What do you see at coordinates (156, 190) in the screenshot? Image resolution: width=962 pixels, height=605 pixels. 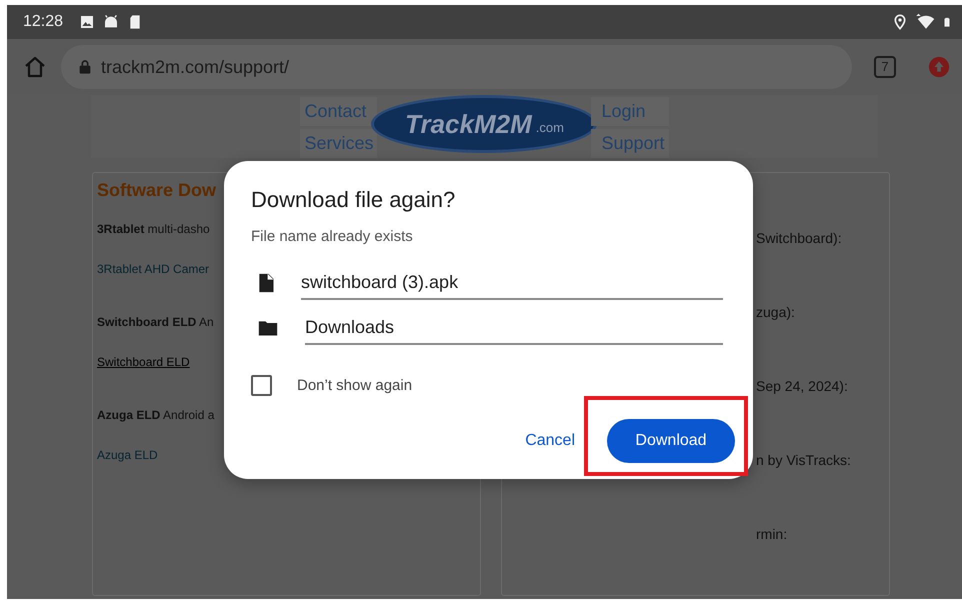 I see `section-title: Software Dow` at bounding box center [156, 190].